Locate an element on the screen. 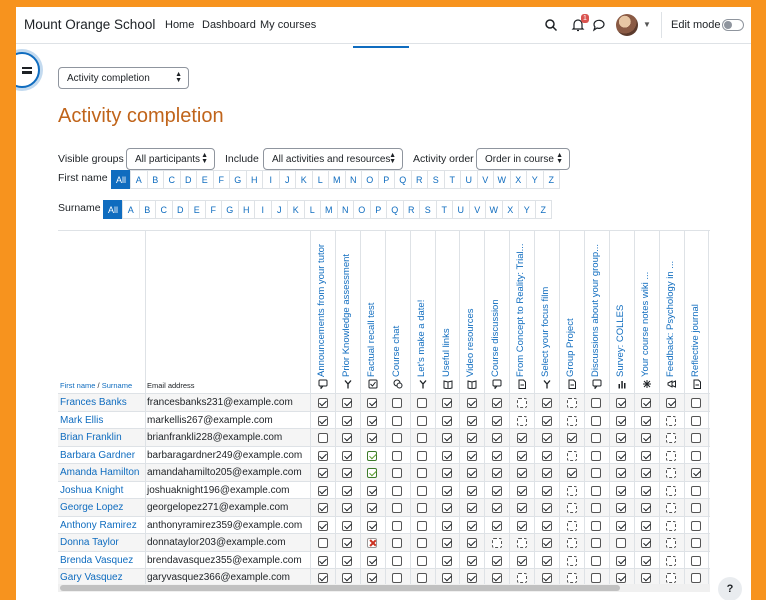 The width and height of the screenshot is (766, 600). search-icon is located at coordinates (551, 25).